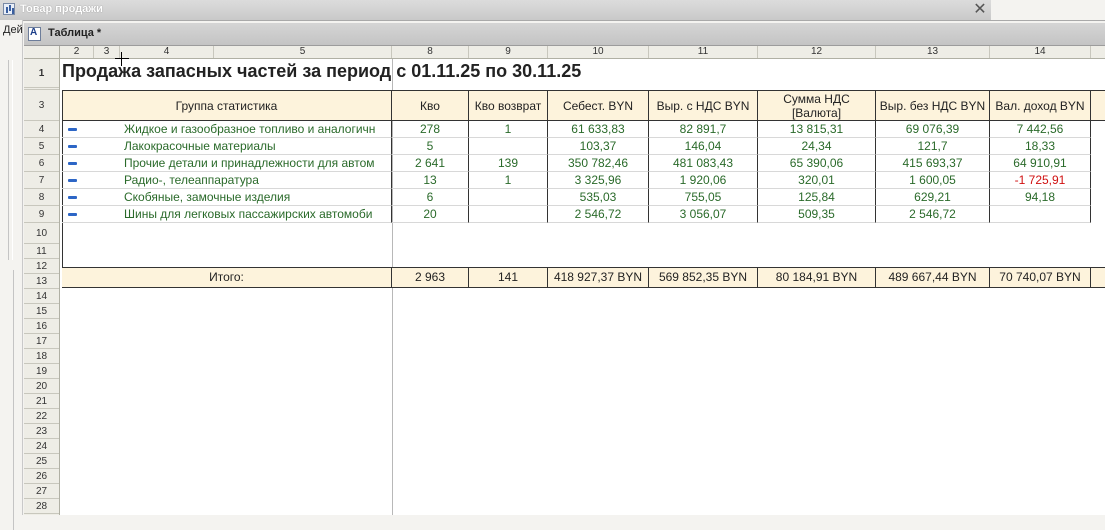  What do you see at coordinates (41, 356) in the screenshot?
I see `row-header: 18` at bounding box center [41, 356].